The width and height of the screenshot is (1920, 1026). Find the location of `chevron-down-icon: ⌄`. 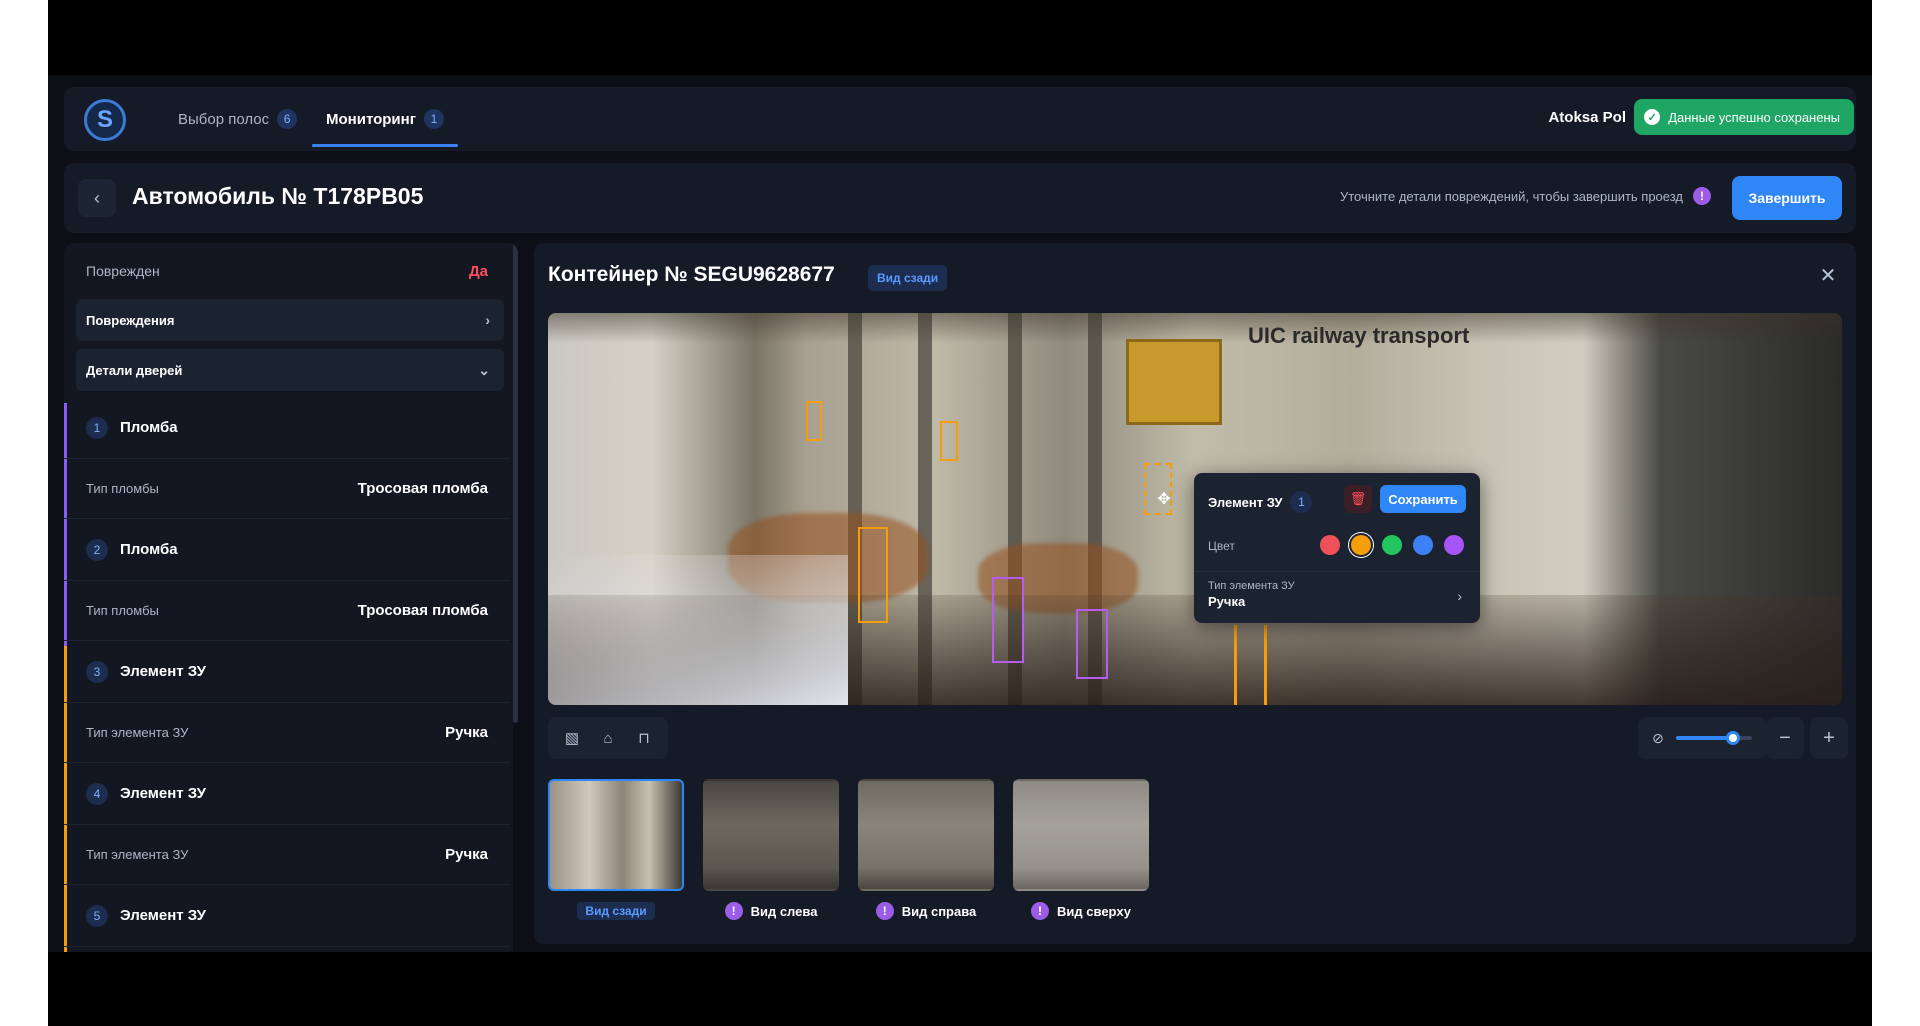

chevron-down-icon: ⌄ is located at coordinates (484, 369).